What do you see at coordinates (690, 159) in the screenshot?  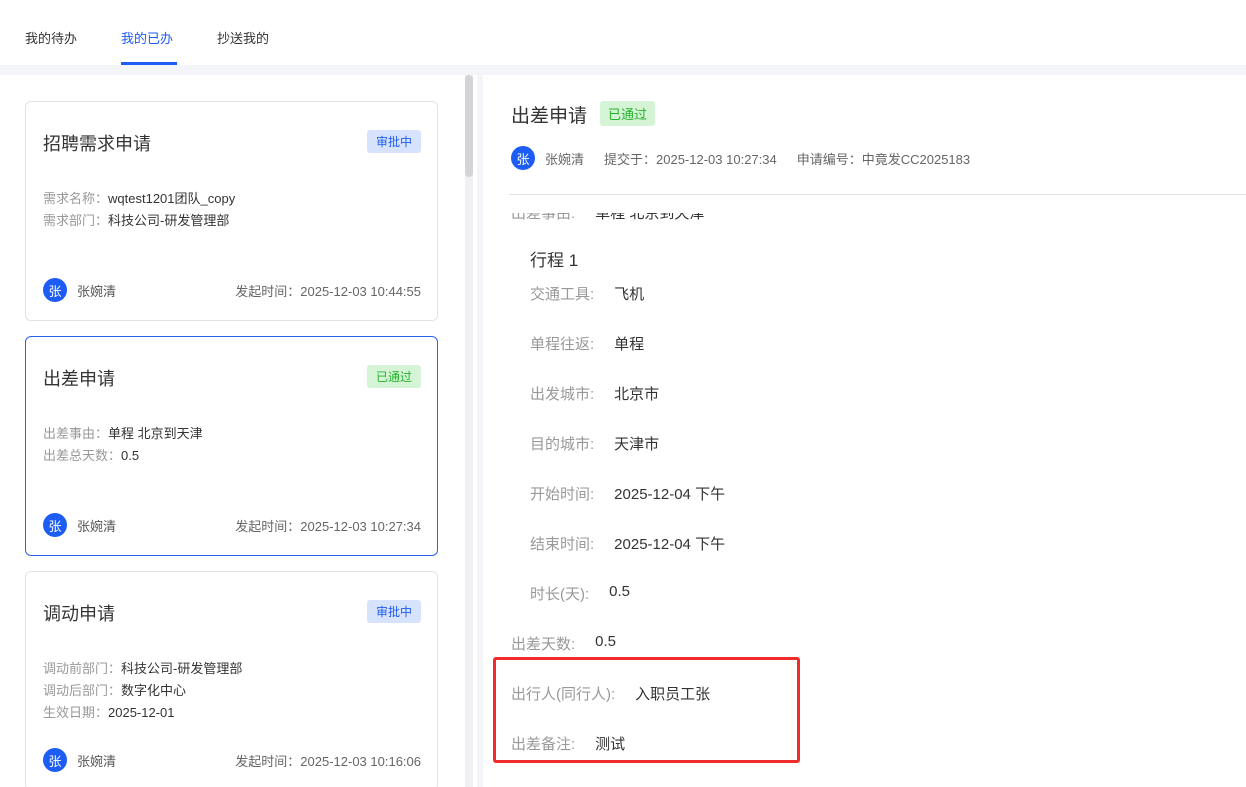 I see `submitted-time: 提交于：2025-12-03 10:27:34` at bounding box center [690, 159].